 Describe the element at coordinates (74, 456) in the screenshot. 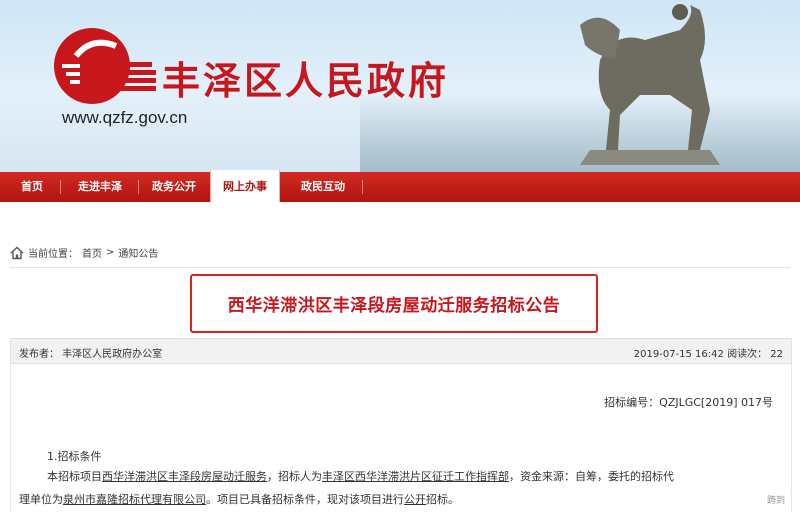

I see `section-heading: 1.招标条件` at that location.